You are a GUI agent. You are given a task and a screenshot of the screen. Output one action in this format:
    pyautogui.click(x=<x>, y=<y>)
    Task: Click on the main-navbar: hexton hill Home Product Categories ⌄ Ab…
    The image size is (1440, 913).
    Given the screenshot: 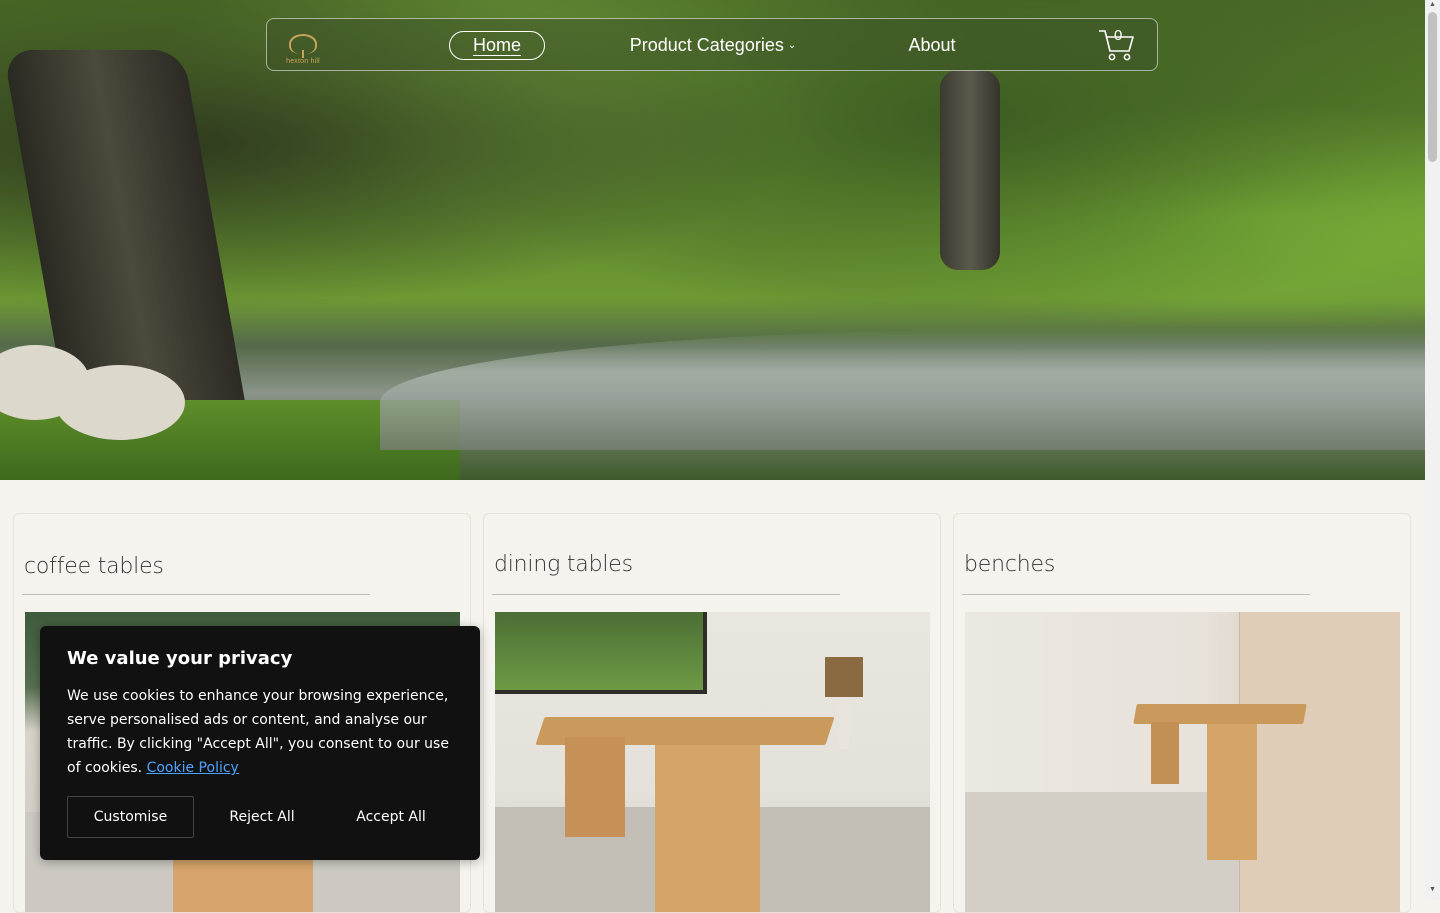 What is the action you would take?
    pyautogui.click(x=712, y=44)
    